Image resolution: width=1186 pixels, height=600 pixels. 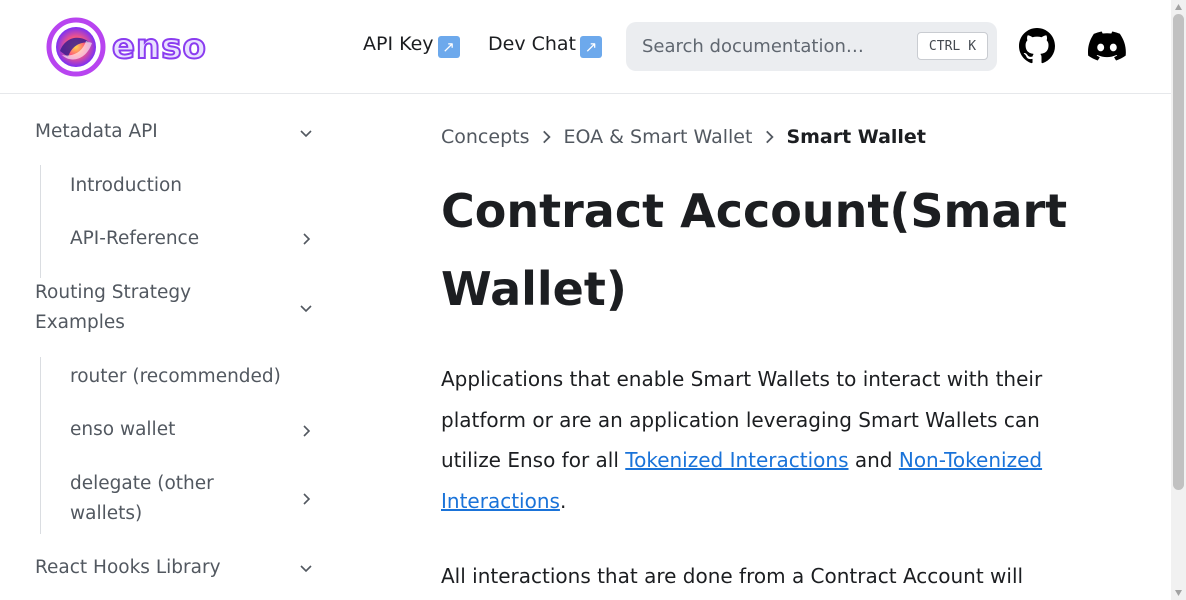 I want to click on dev-chat-label: Dev Chat, so click(x=532, y=44).